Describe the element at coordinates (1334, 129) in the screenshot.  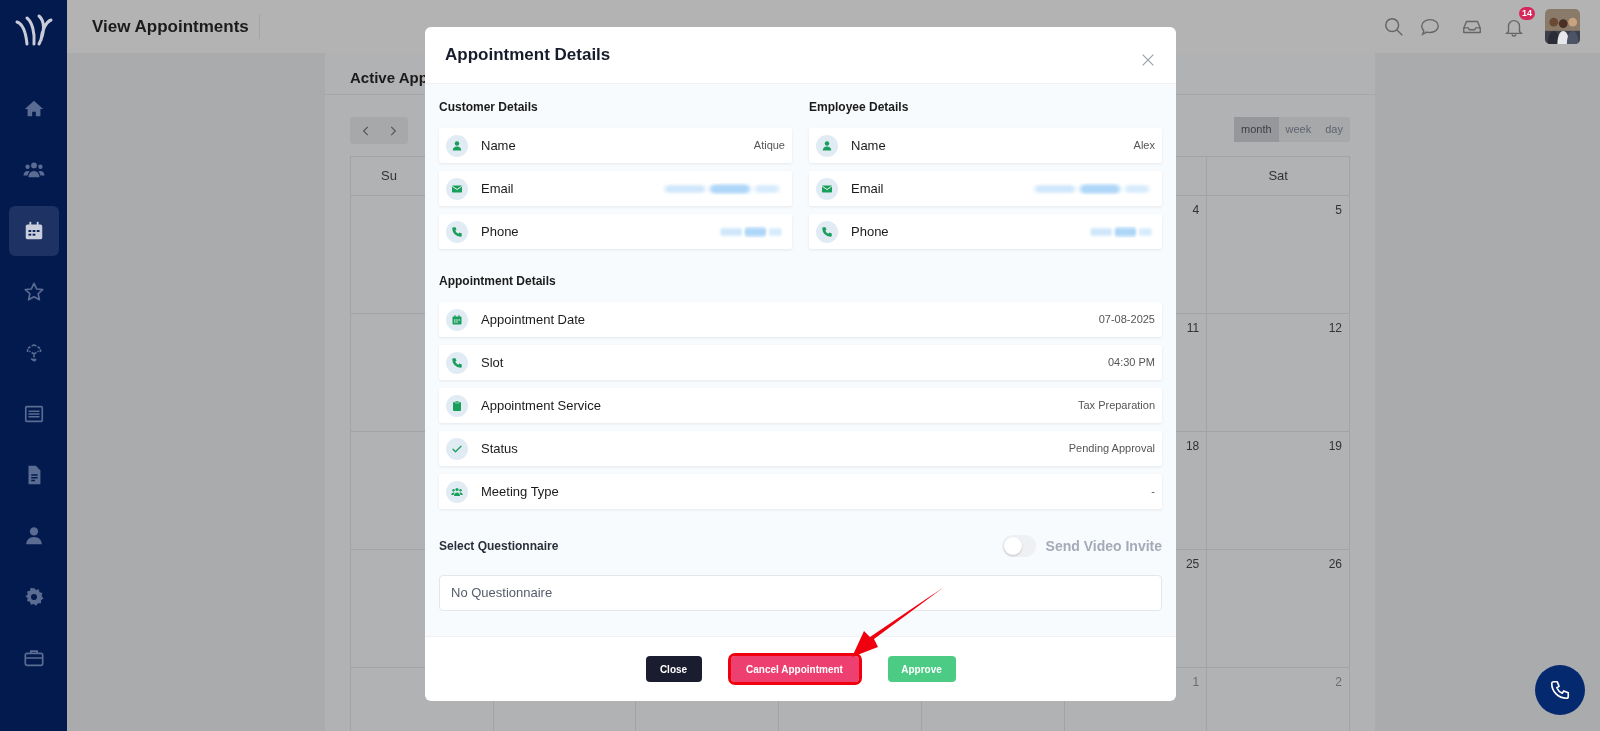
I see `view-tab: day` at that location.